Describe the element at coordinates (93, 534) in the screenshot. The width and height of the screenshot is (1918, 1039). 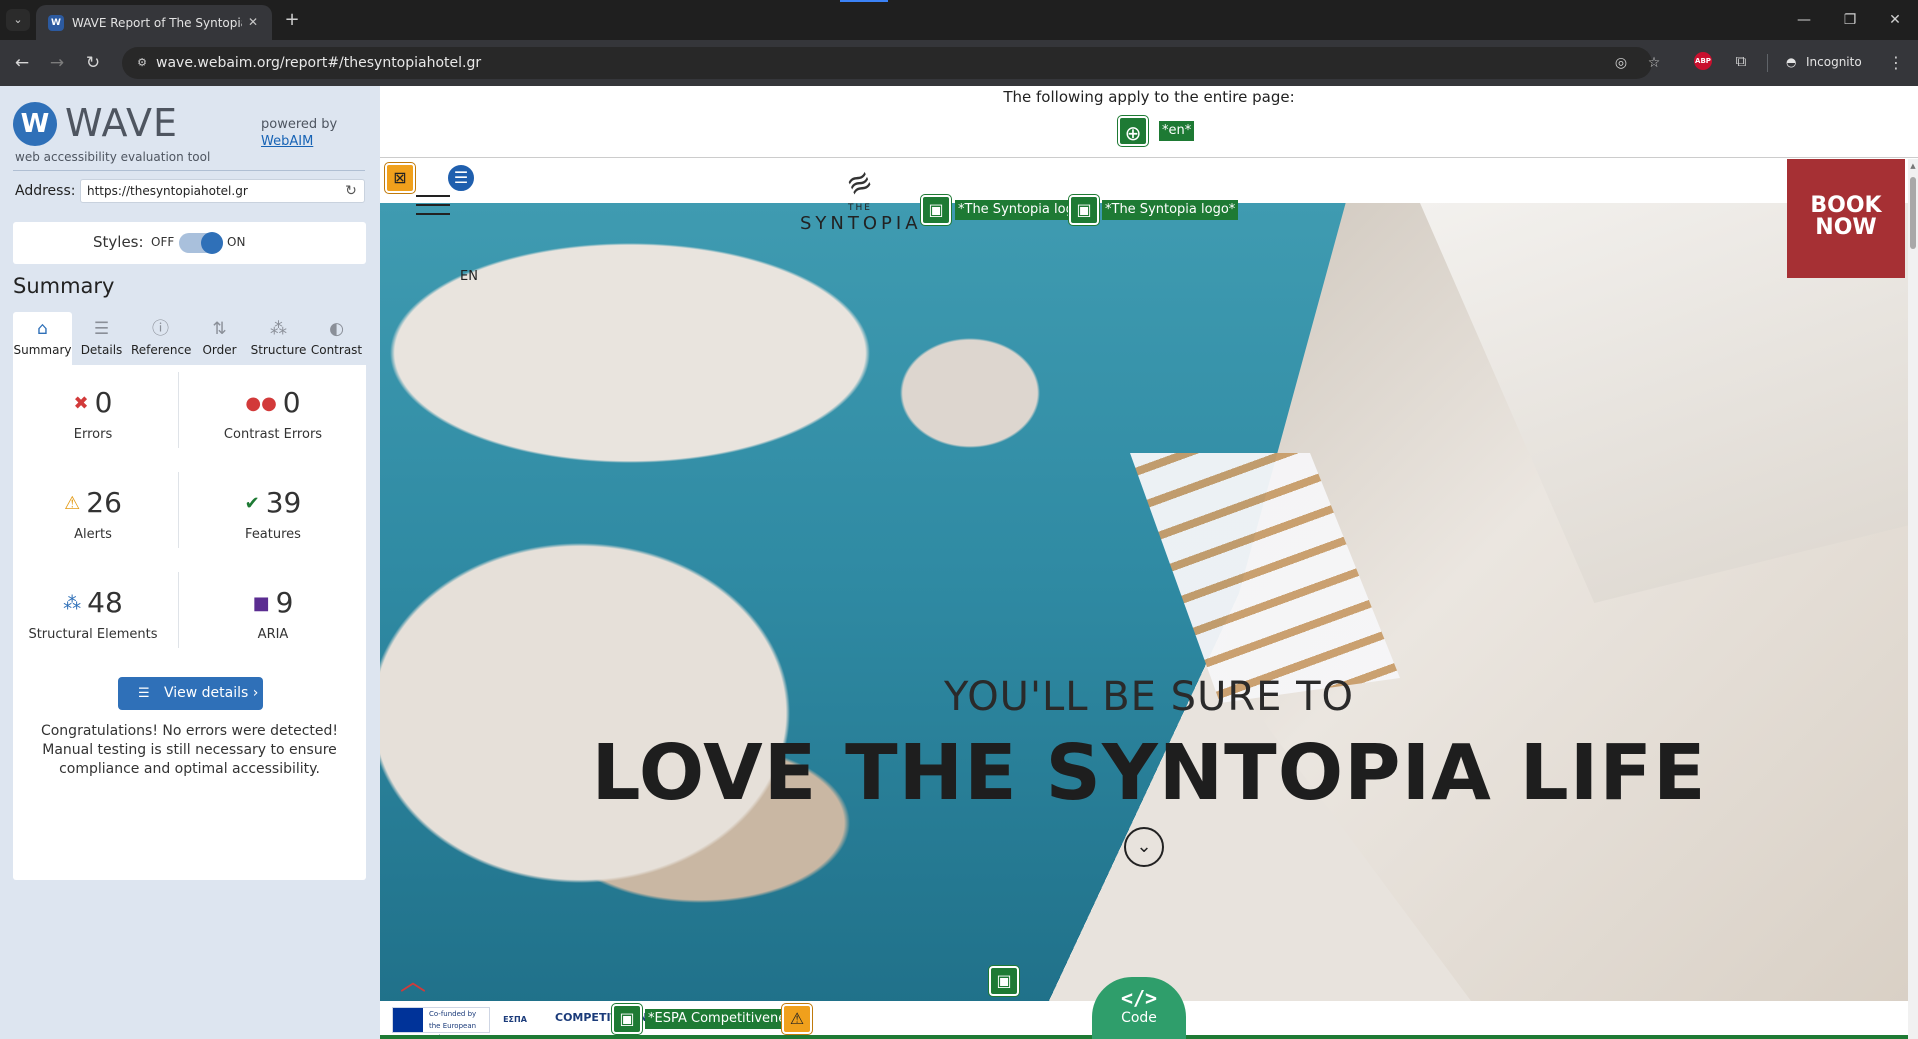
I see `alerts-label: Alerts` at that location.